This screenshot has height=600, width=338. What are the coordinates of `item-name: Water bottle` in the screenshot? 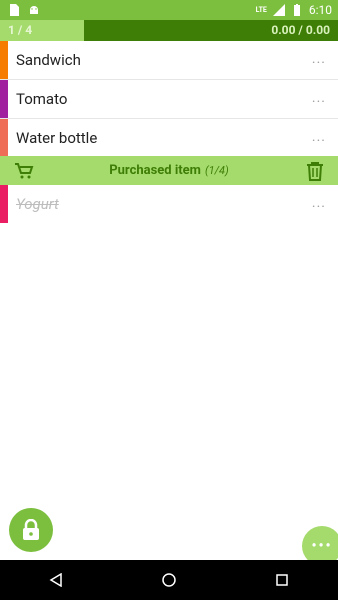 It's located at (57, 138).